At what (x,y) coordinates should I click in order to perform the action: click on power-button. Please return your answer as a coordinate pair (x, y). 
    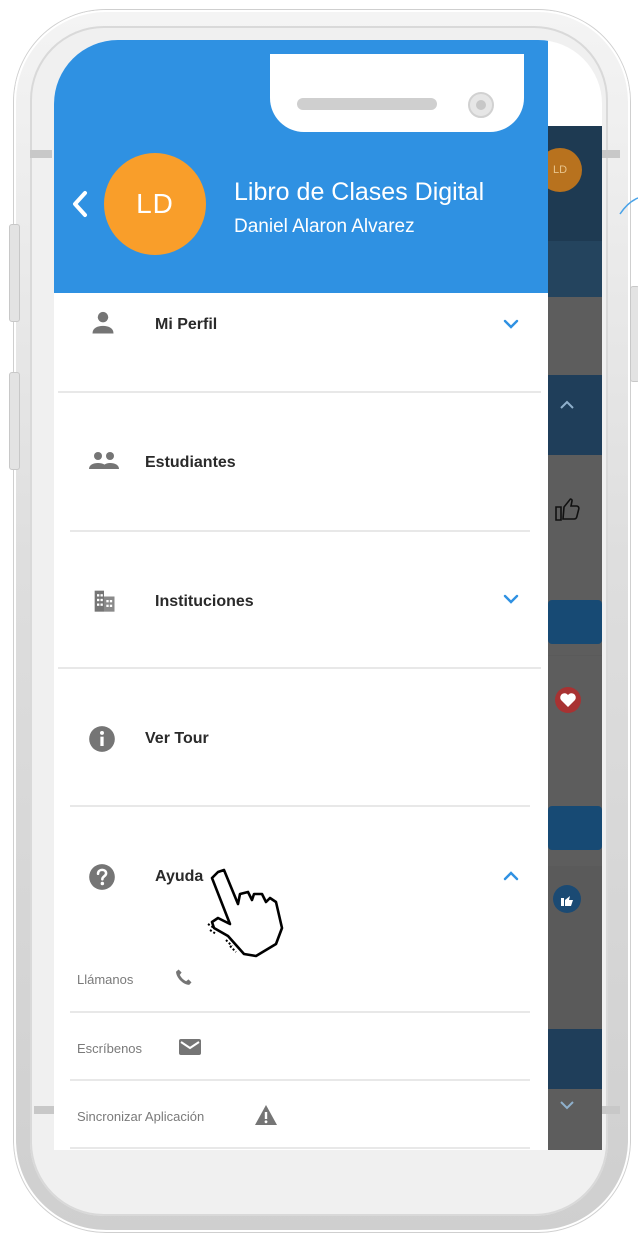
    Looking at the image, I should click on (634, 334).